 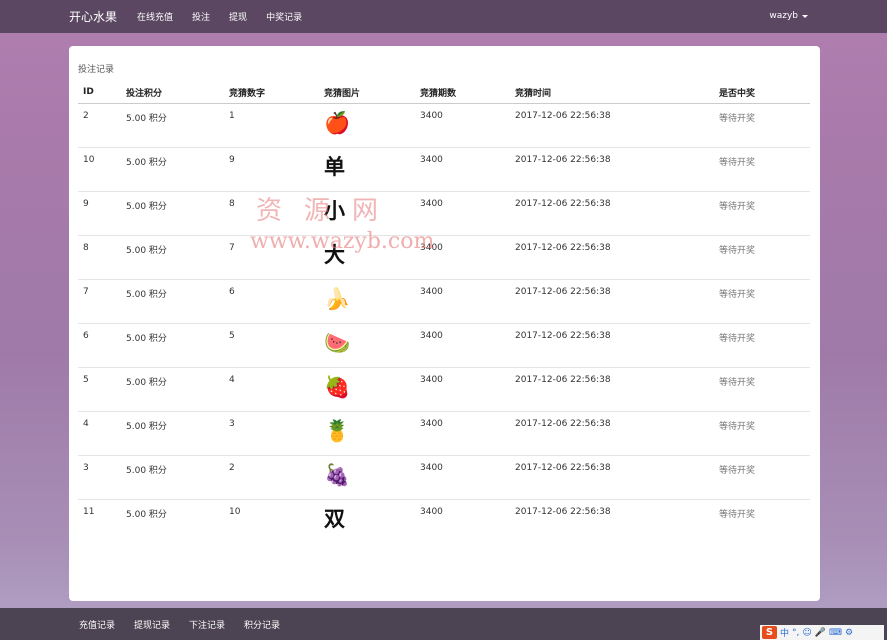 What do you see at coordinates (337, 474) in the screenshot?
I see `guess-picture-icon: 🍇` at bounding box center [337, 474].